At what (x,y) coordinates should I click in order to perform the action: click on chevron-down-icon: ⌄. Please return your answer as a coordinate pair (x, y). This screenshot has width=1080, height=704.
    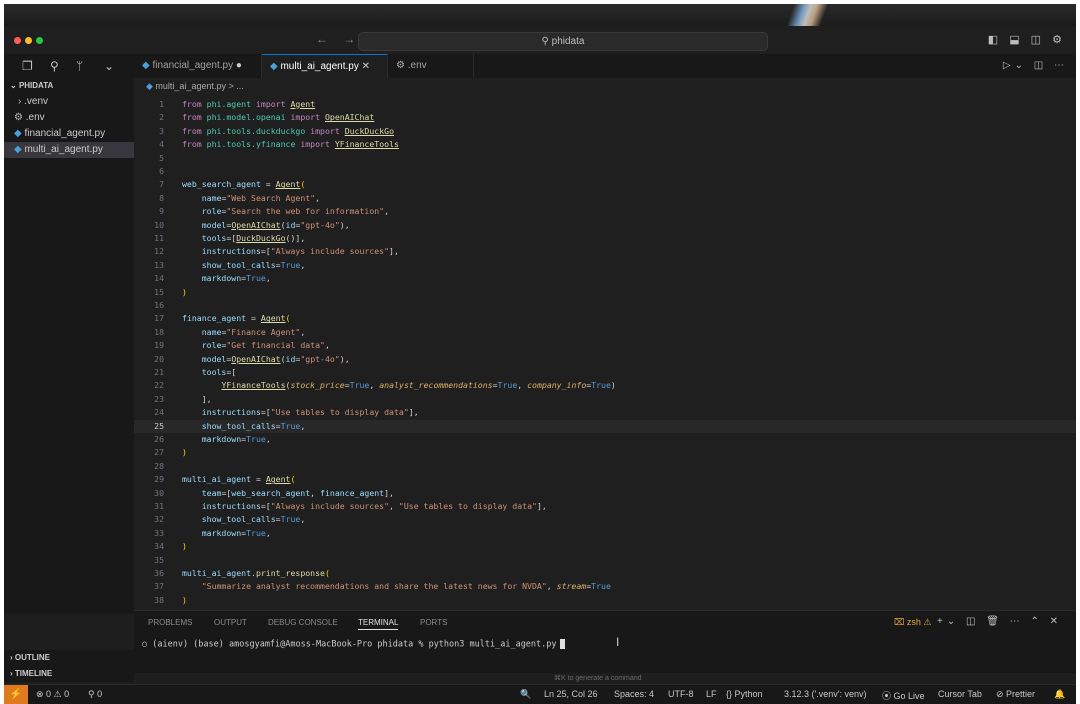
    Looking at the image, I should click on (109, 66).